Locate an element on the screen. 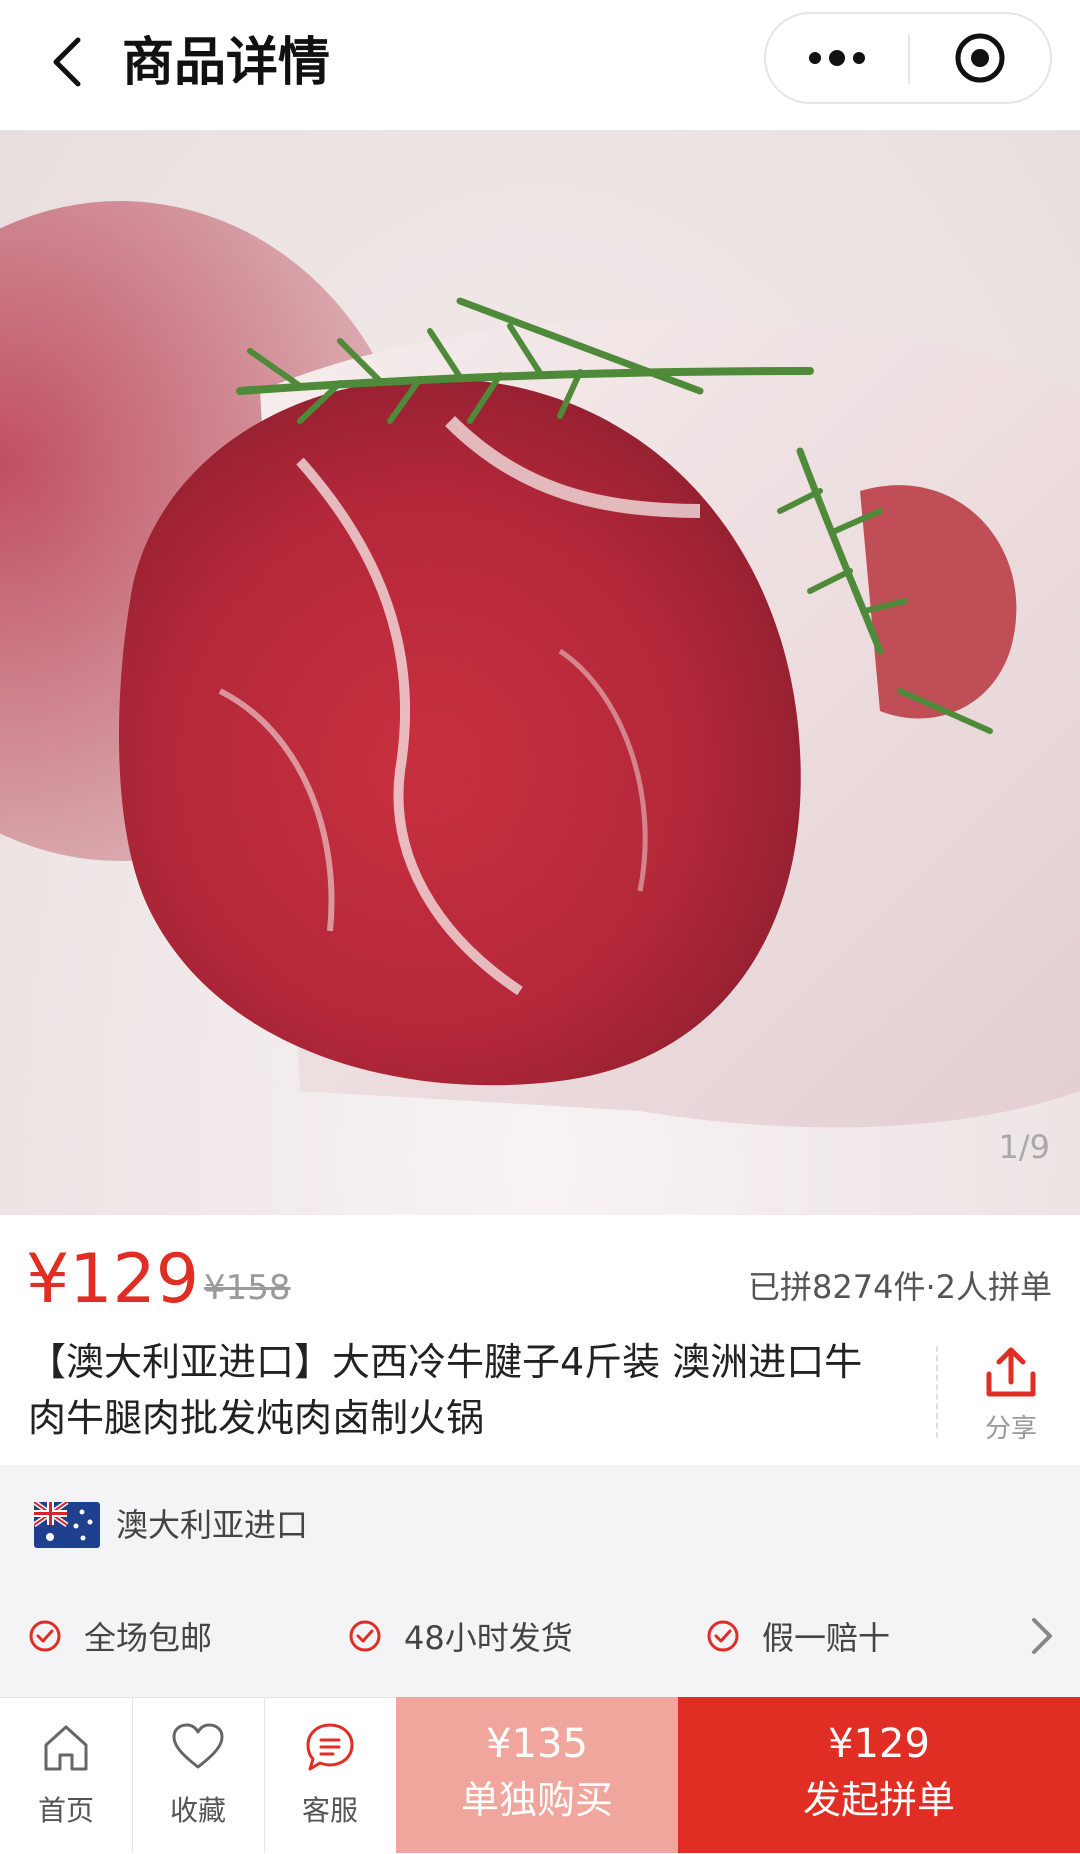  guarantee-label: 假一赔十 is located at coordinates (826, 1638).